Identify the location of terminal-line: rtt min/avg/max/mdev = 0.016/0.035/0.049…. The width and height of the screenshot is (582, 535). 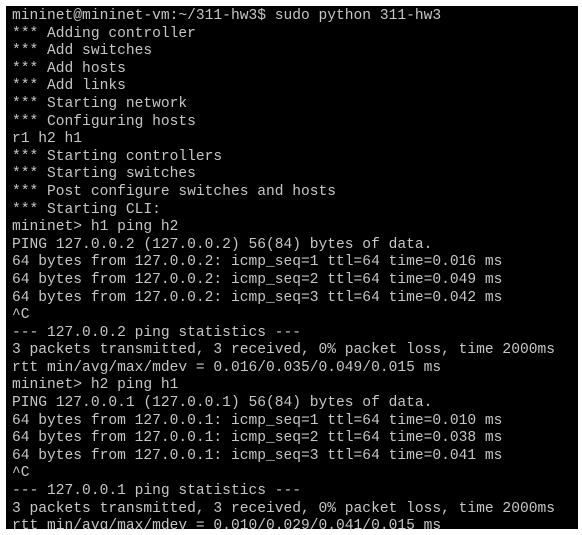
(227, 367).